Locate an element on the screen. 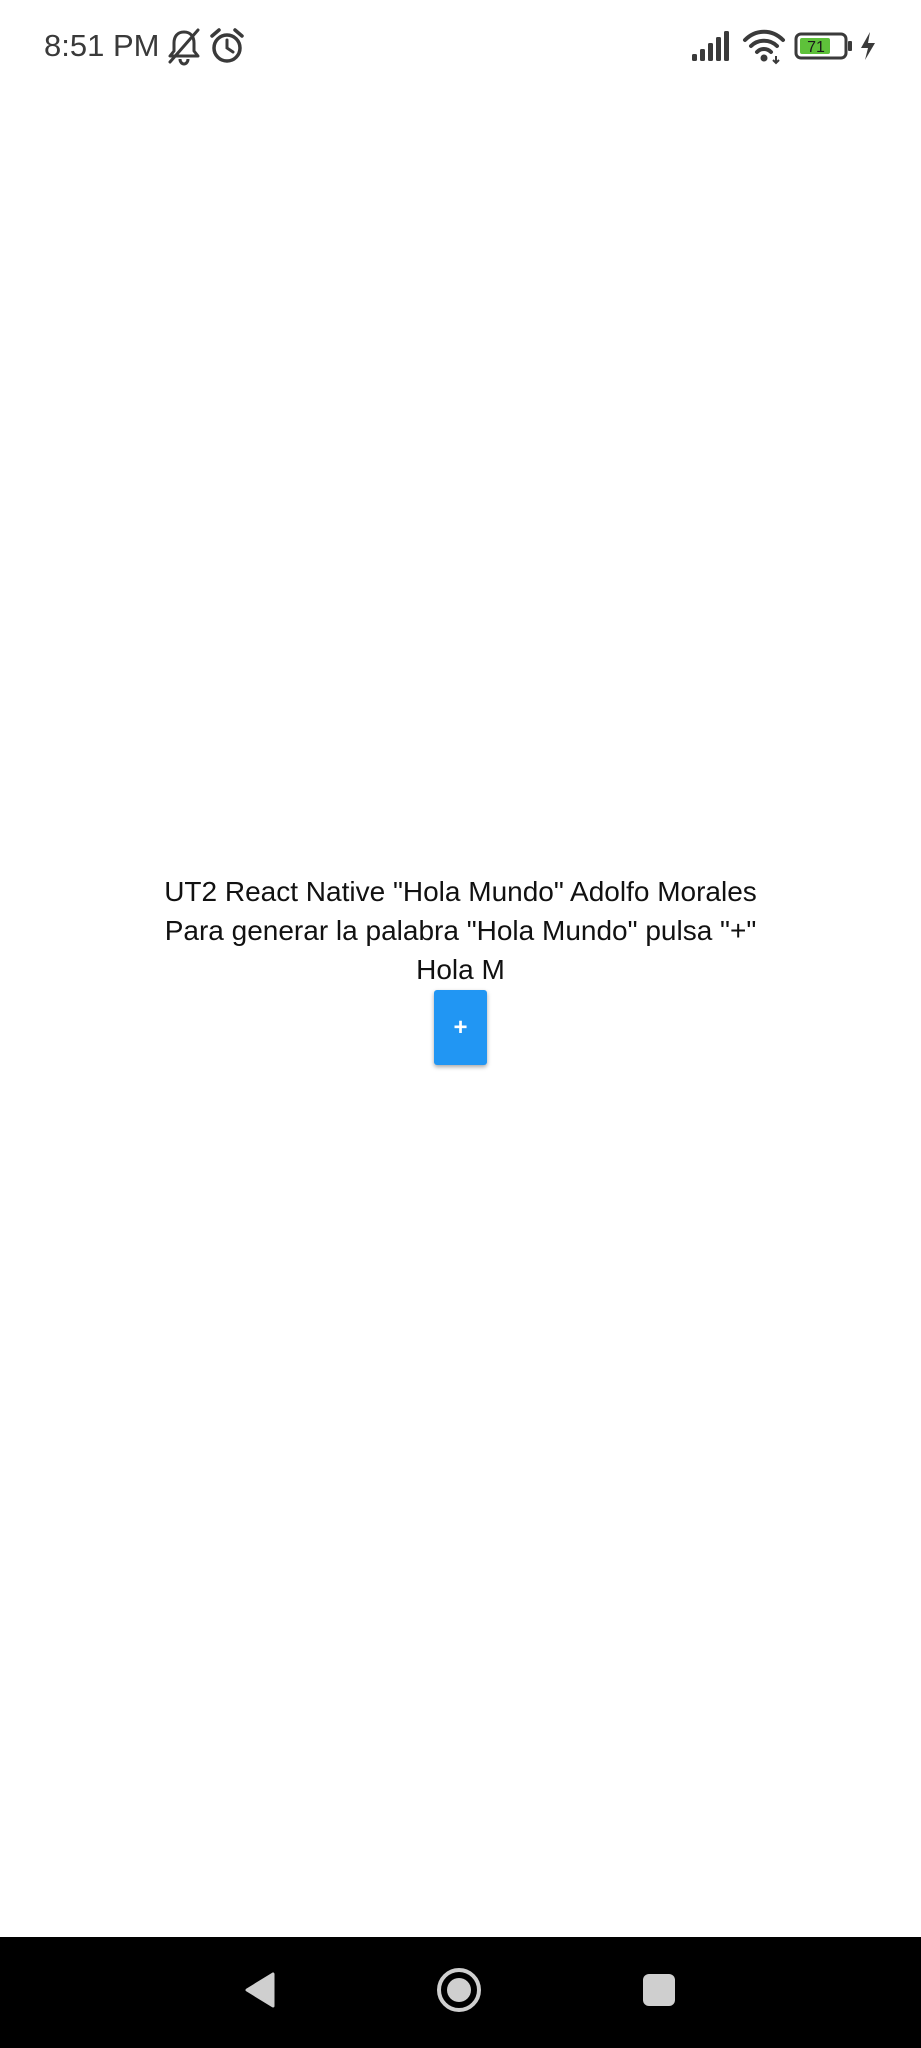 Image resolution: width=921 pixels, height=2048 pixels. add-letter-button: + is located at coordinates (460, 1027).